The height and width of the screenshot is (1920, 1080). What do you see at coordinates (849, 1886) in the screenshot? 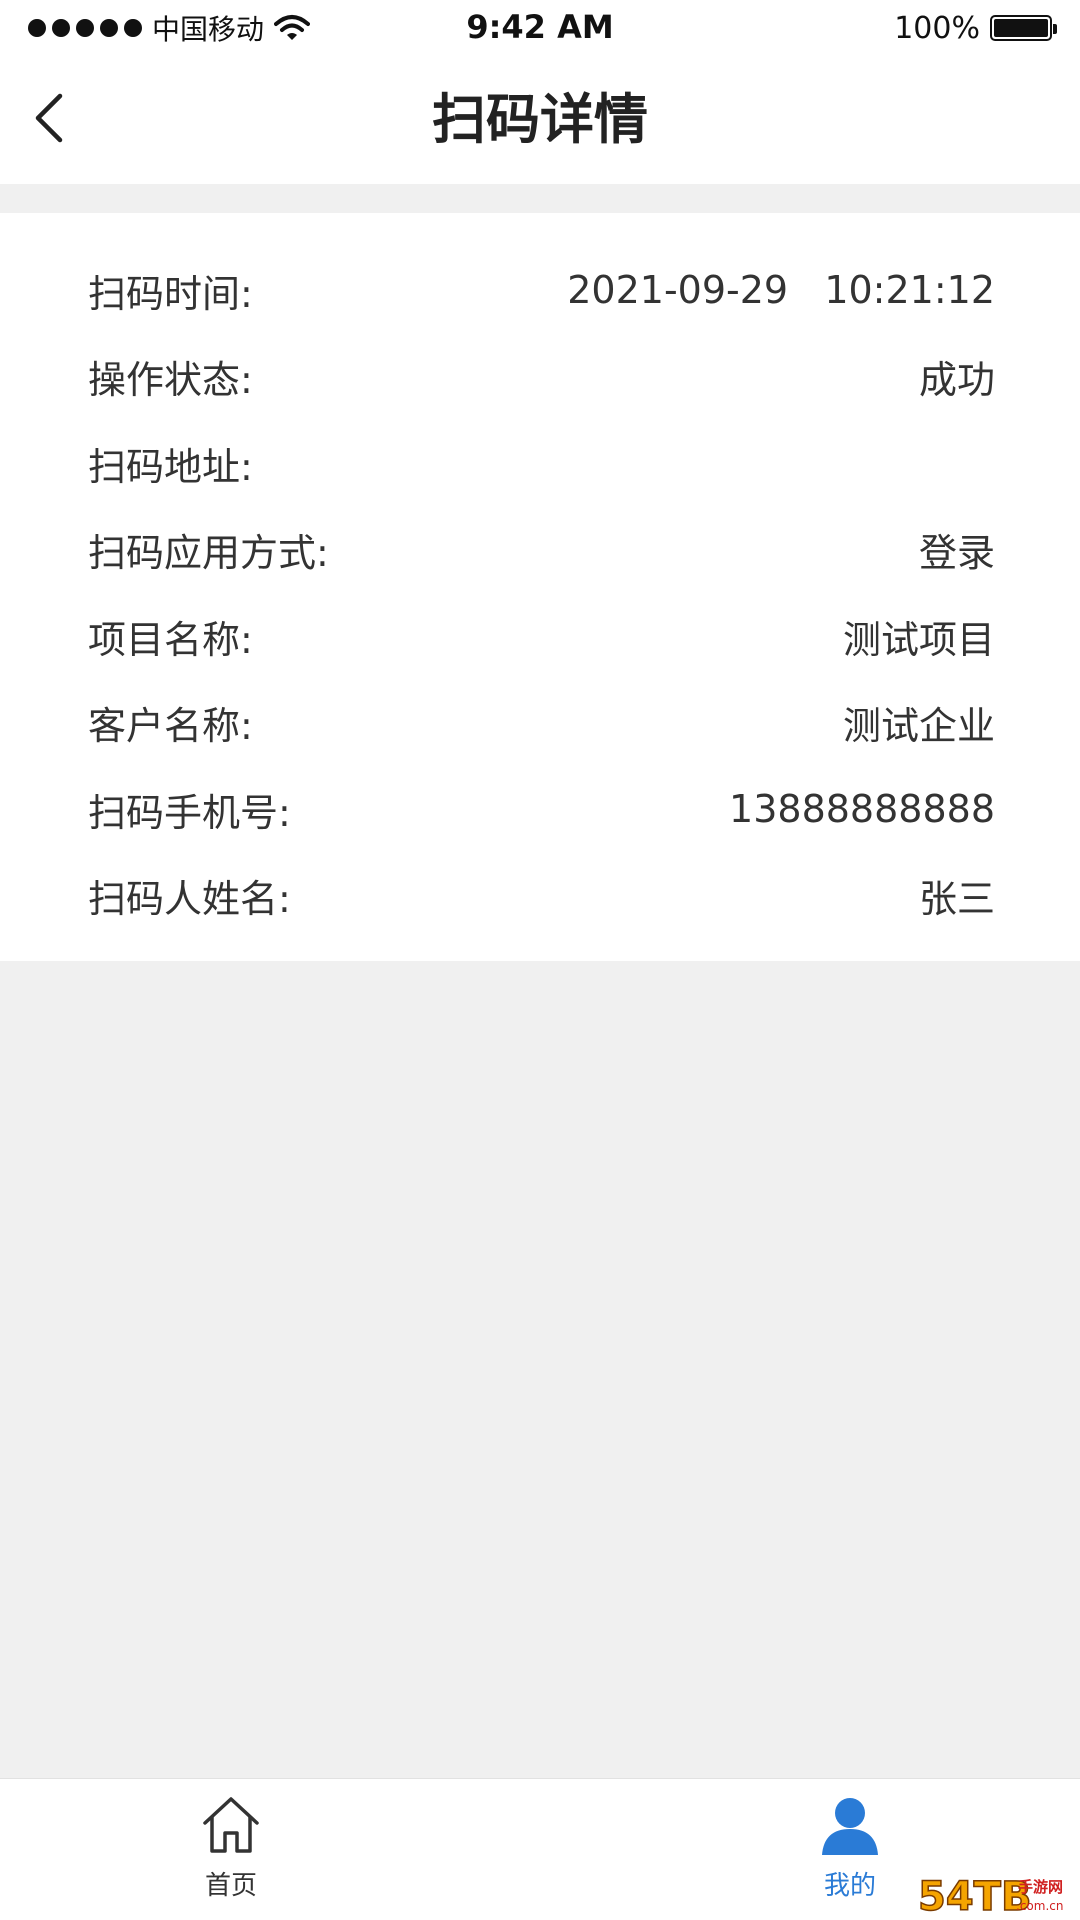
I see `tab-mine-label: 我的` at bounding box center [849, 1886].